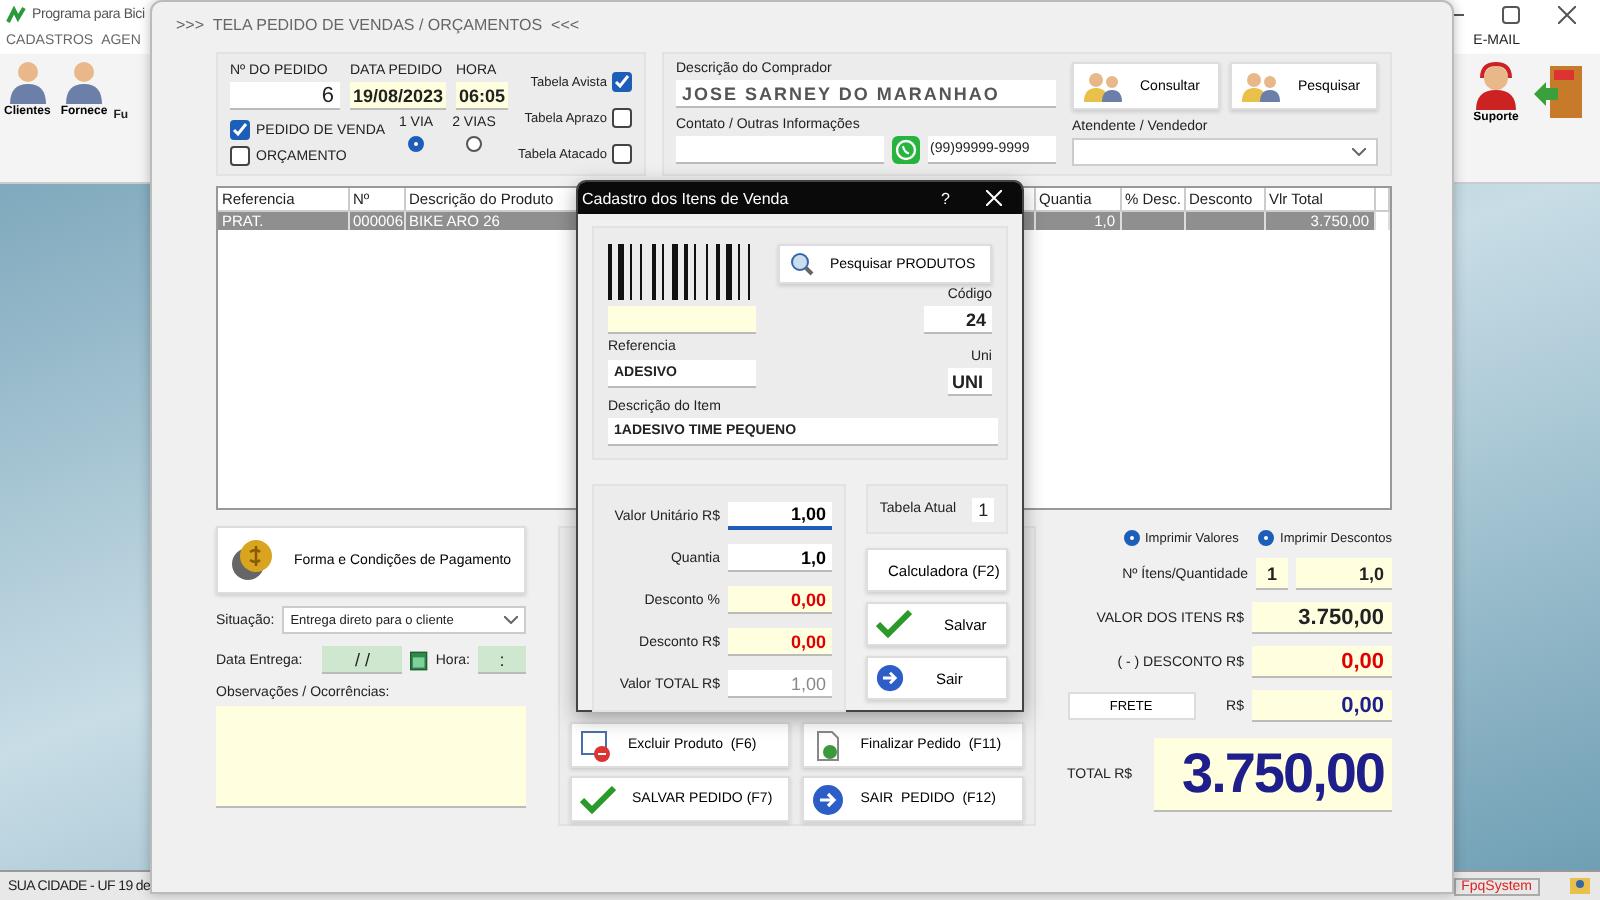 The image size is (1600, 900). I want to click on app-icon, so click(16, 14).